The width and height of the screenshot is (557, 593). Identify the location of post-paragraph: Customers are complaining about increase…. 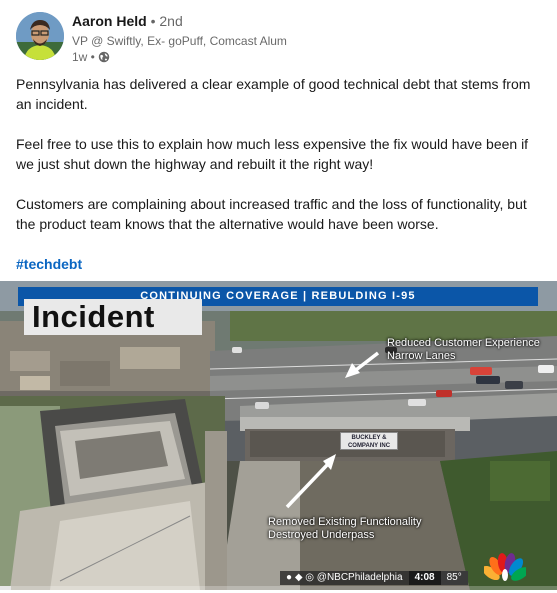
(271, 214).